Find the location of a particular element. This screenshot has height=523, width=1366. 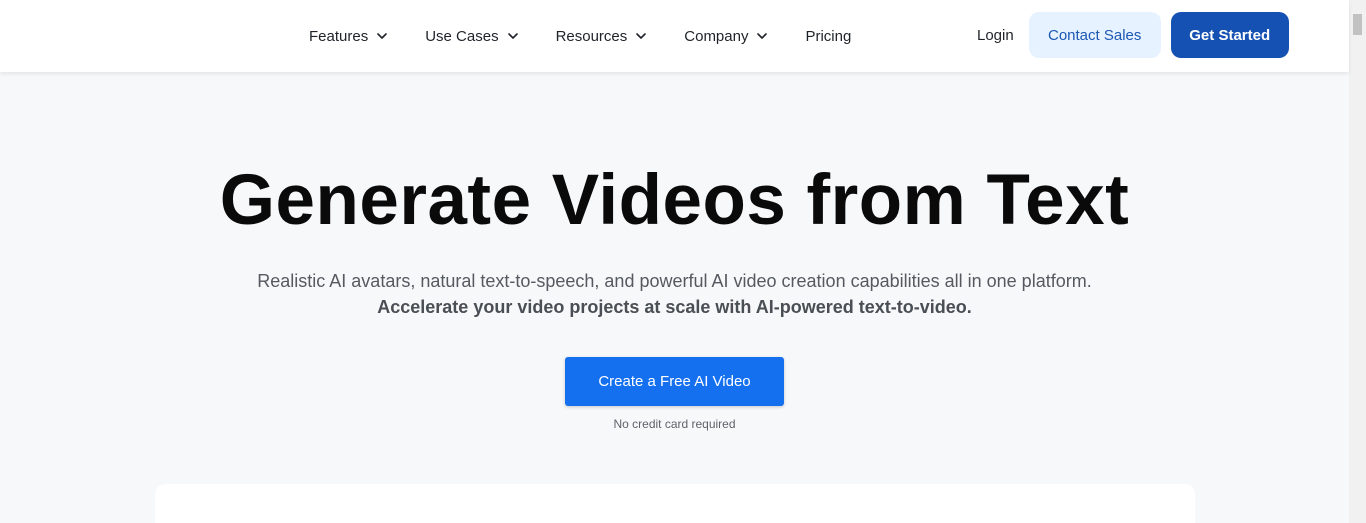

no-credit-card-note: No credit card required is located at coordinates (674, 424).